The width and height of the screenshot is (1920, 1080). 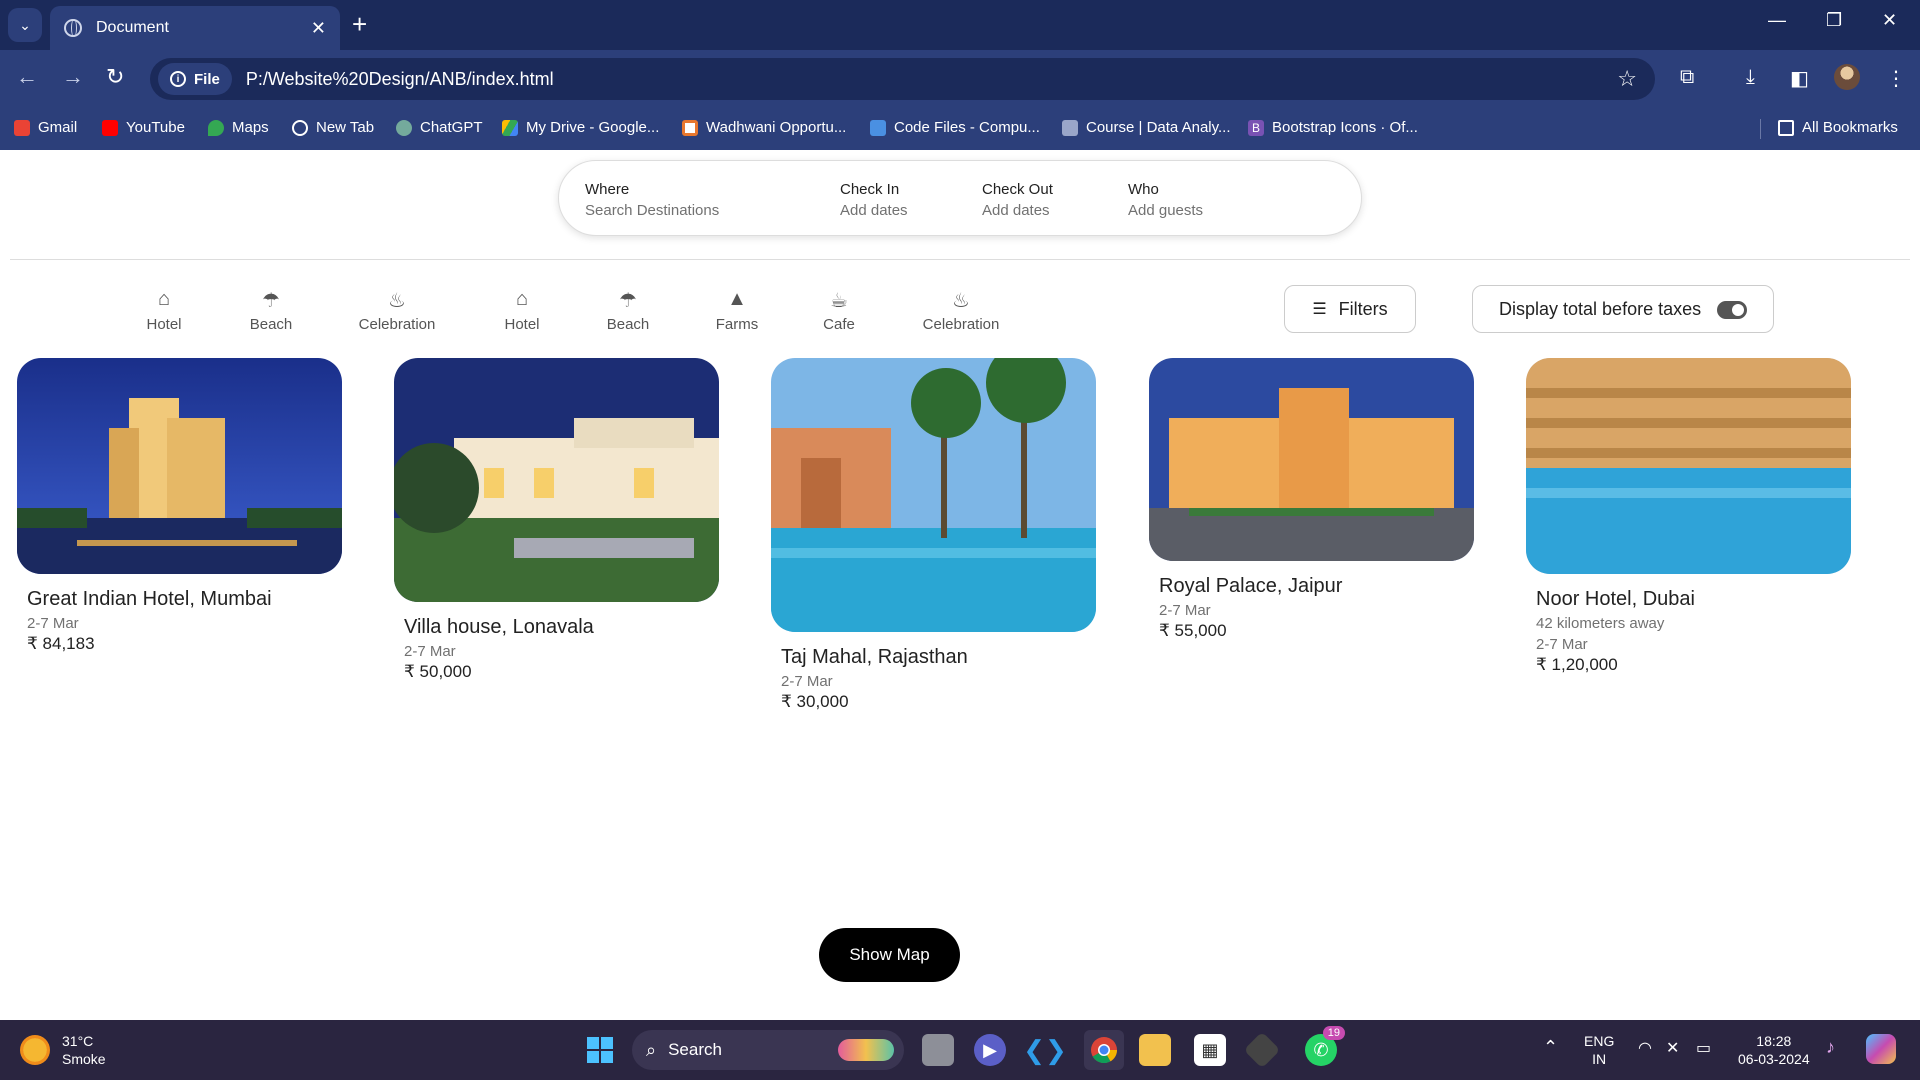 I want to click on all-bookmarks: All Bookmarks, so click(x=1838, y=127).